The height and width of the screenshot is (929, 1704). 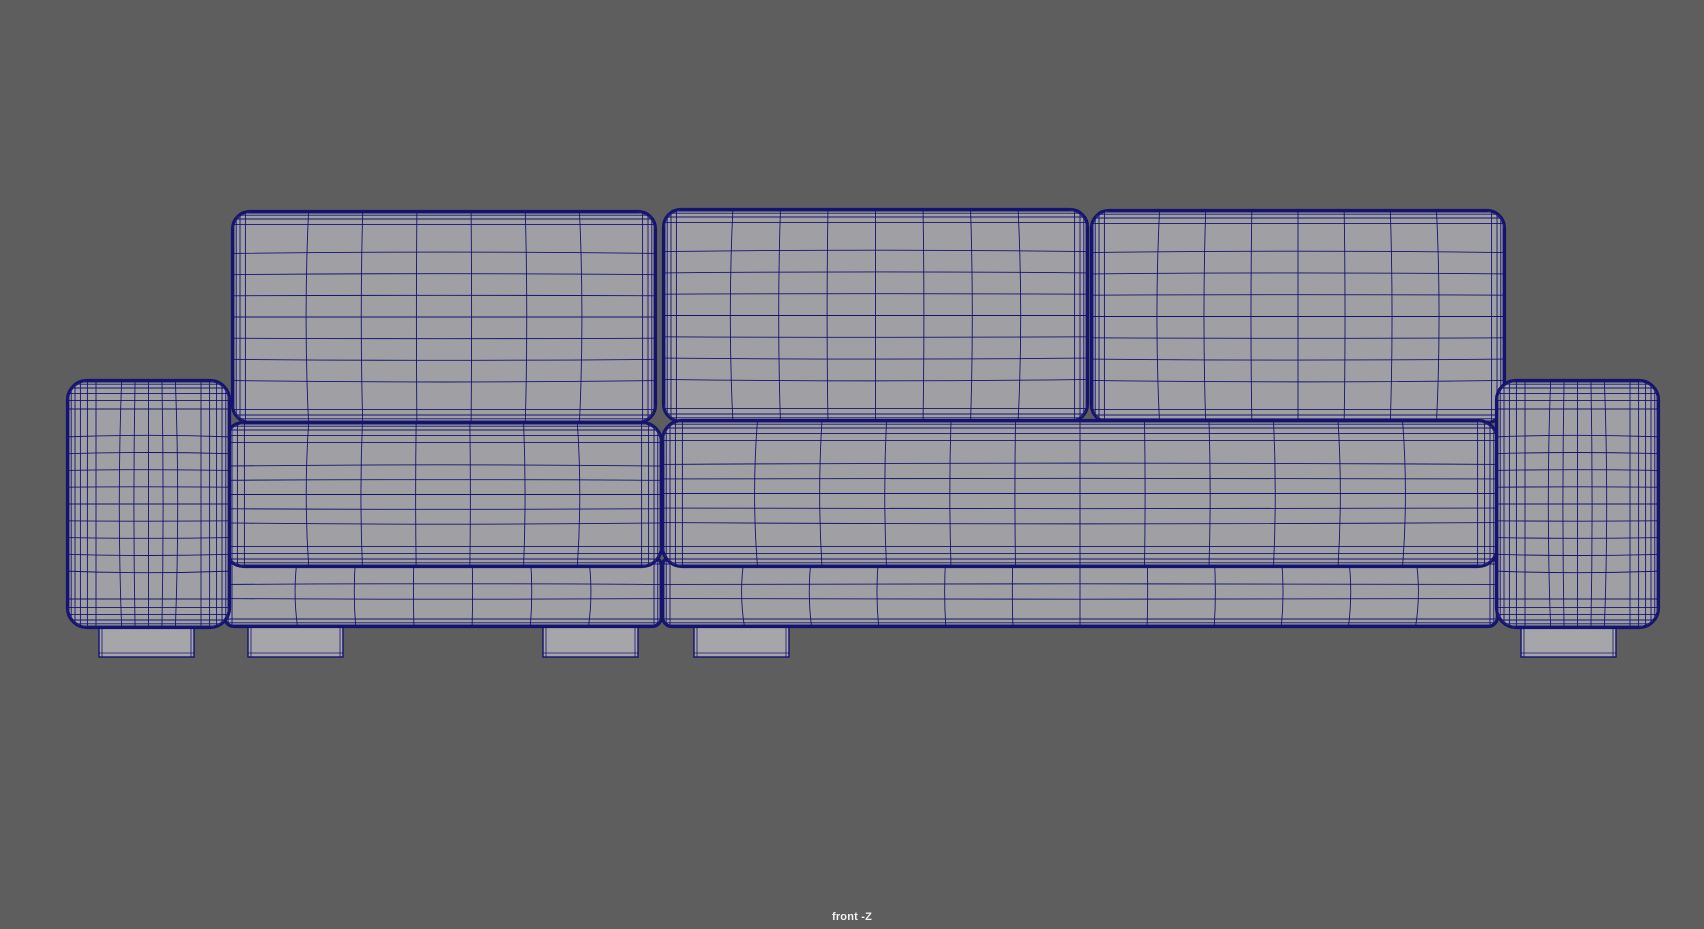 What do you see at coordinates (1577, 504) in the screenshot?
I see `armrest-right` at bounding box center [1577, 504].